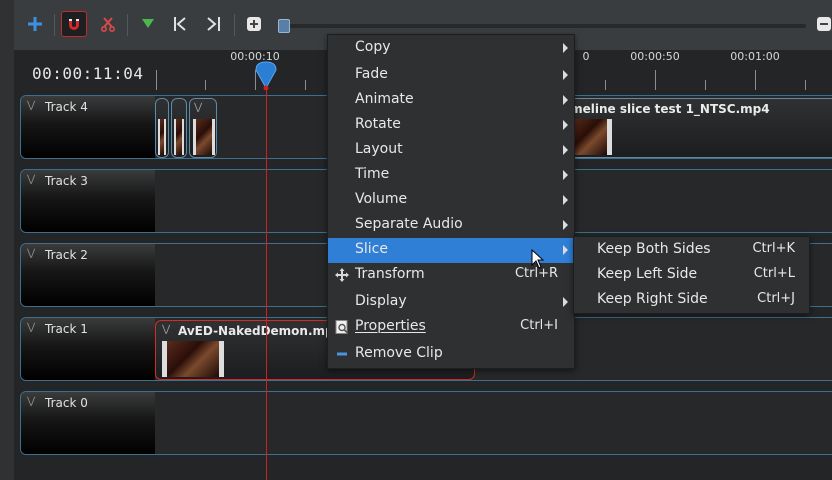 Image resolution: width=832 pixels, height=480 pixels. I want to click on menu-item-label: Time, so click(372, 174).